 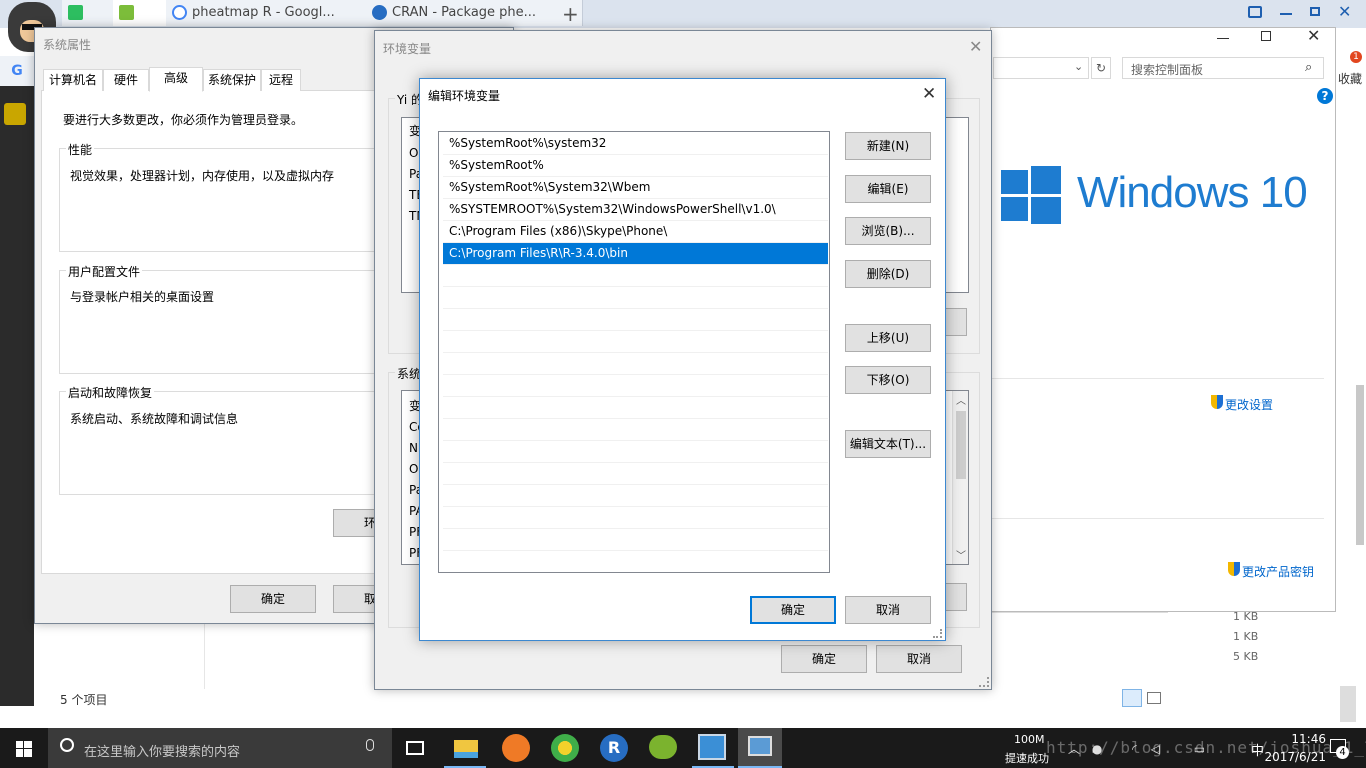 I want to click on divider, so click(x=1157, y=378).